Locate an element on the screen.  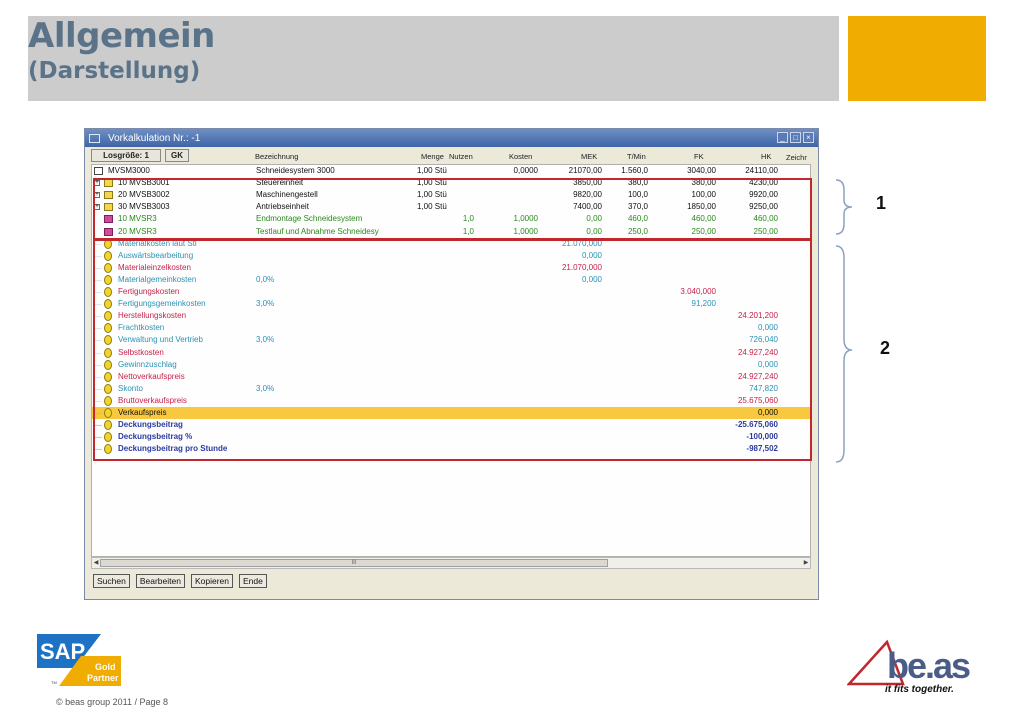
beas-tagline: it fits together. is located at coordinates (919, 689).